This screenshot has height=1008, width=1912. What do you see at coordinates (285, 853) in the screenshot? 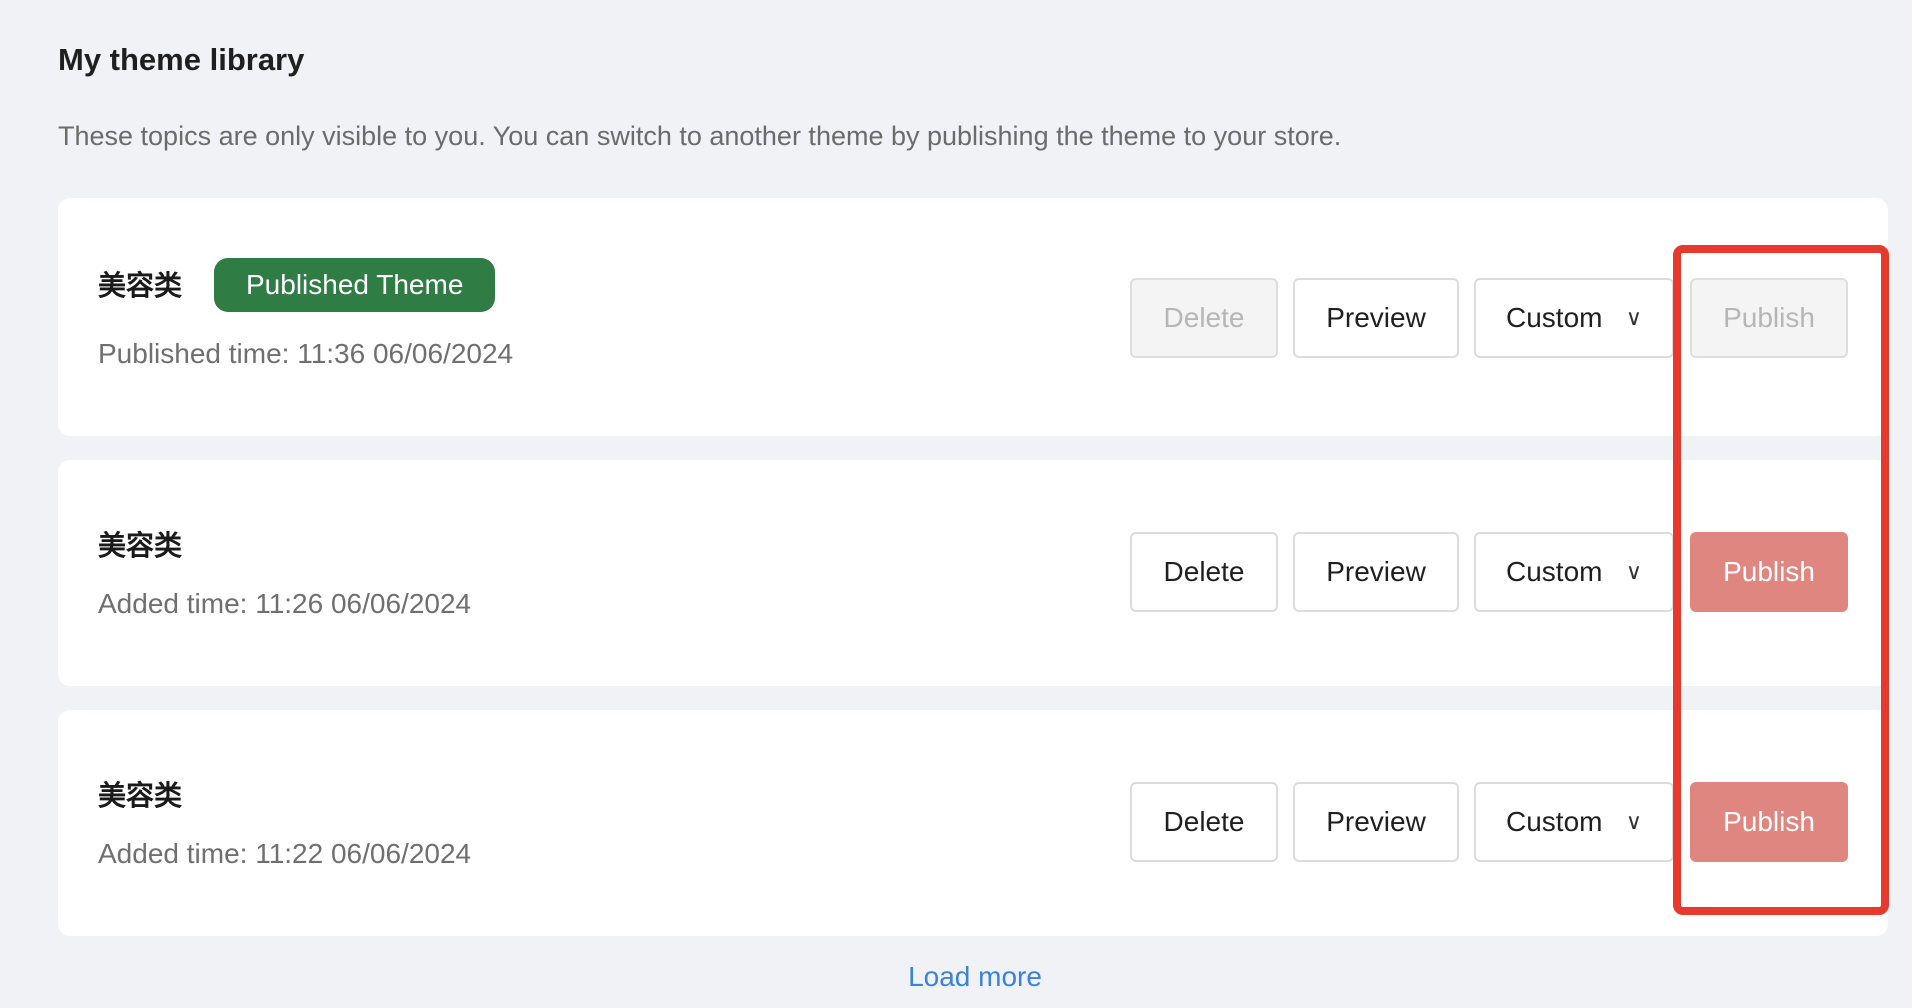
I see `theme-time: Added time: 11:22 06/06/2024` at bounding box center [285, 853].